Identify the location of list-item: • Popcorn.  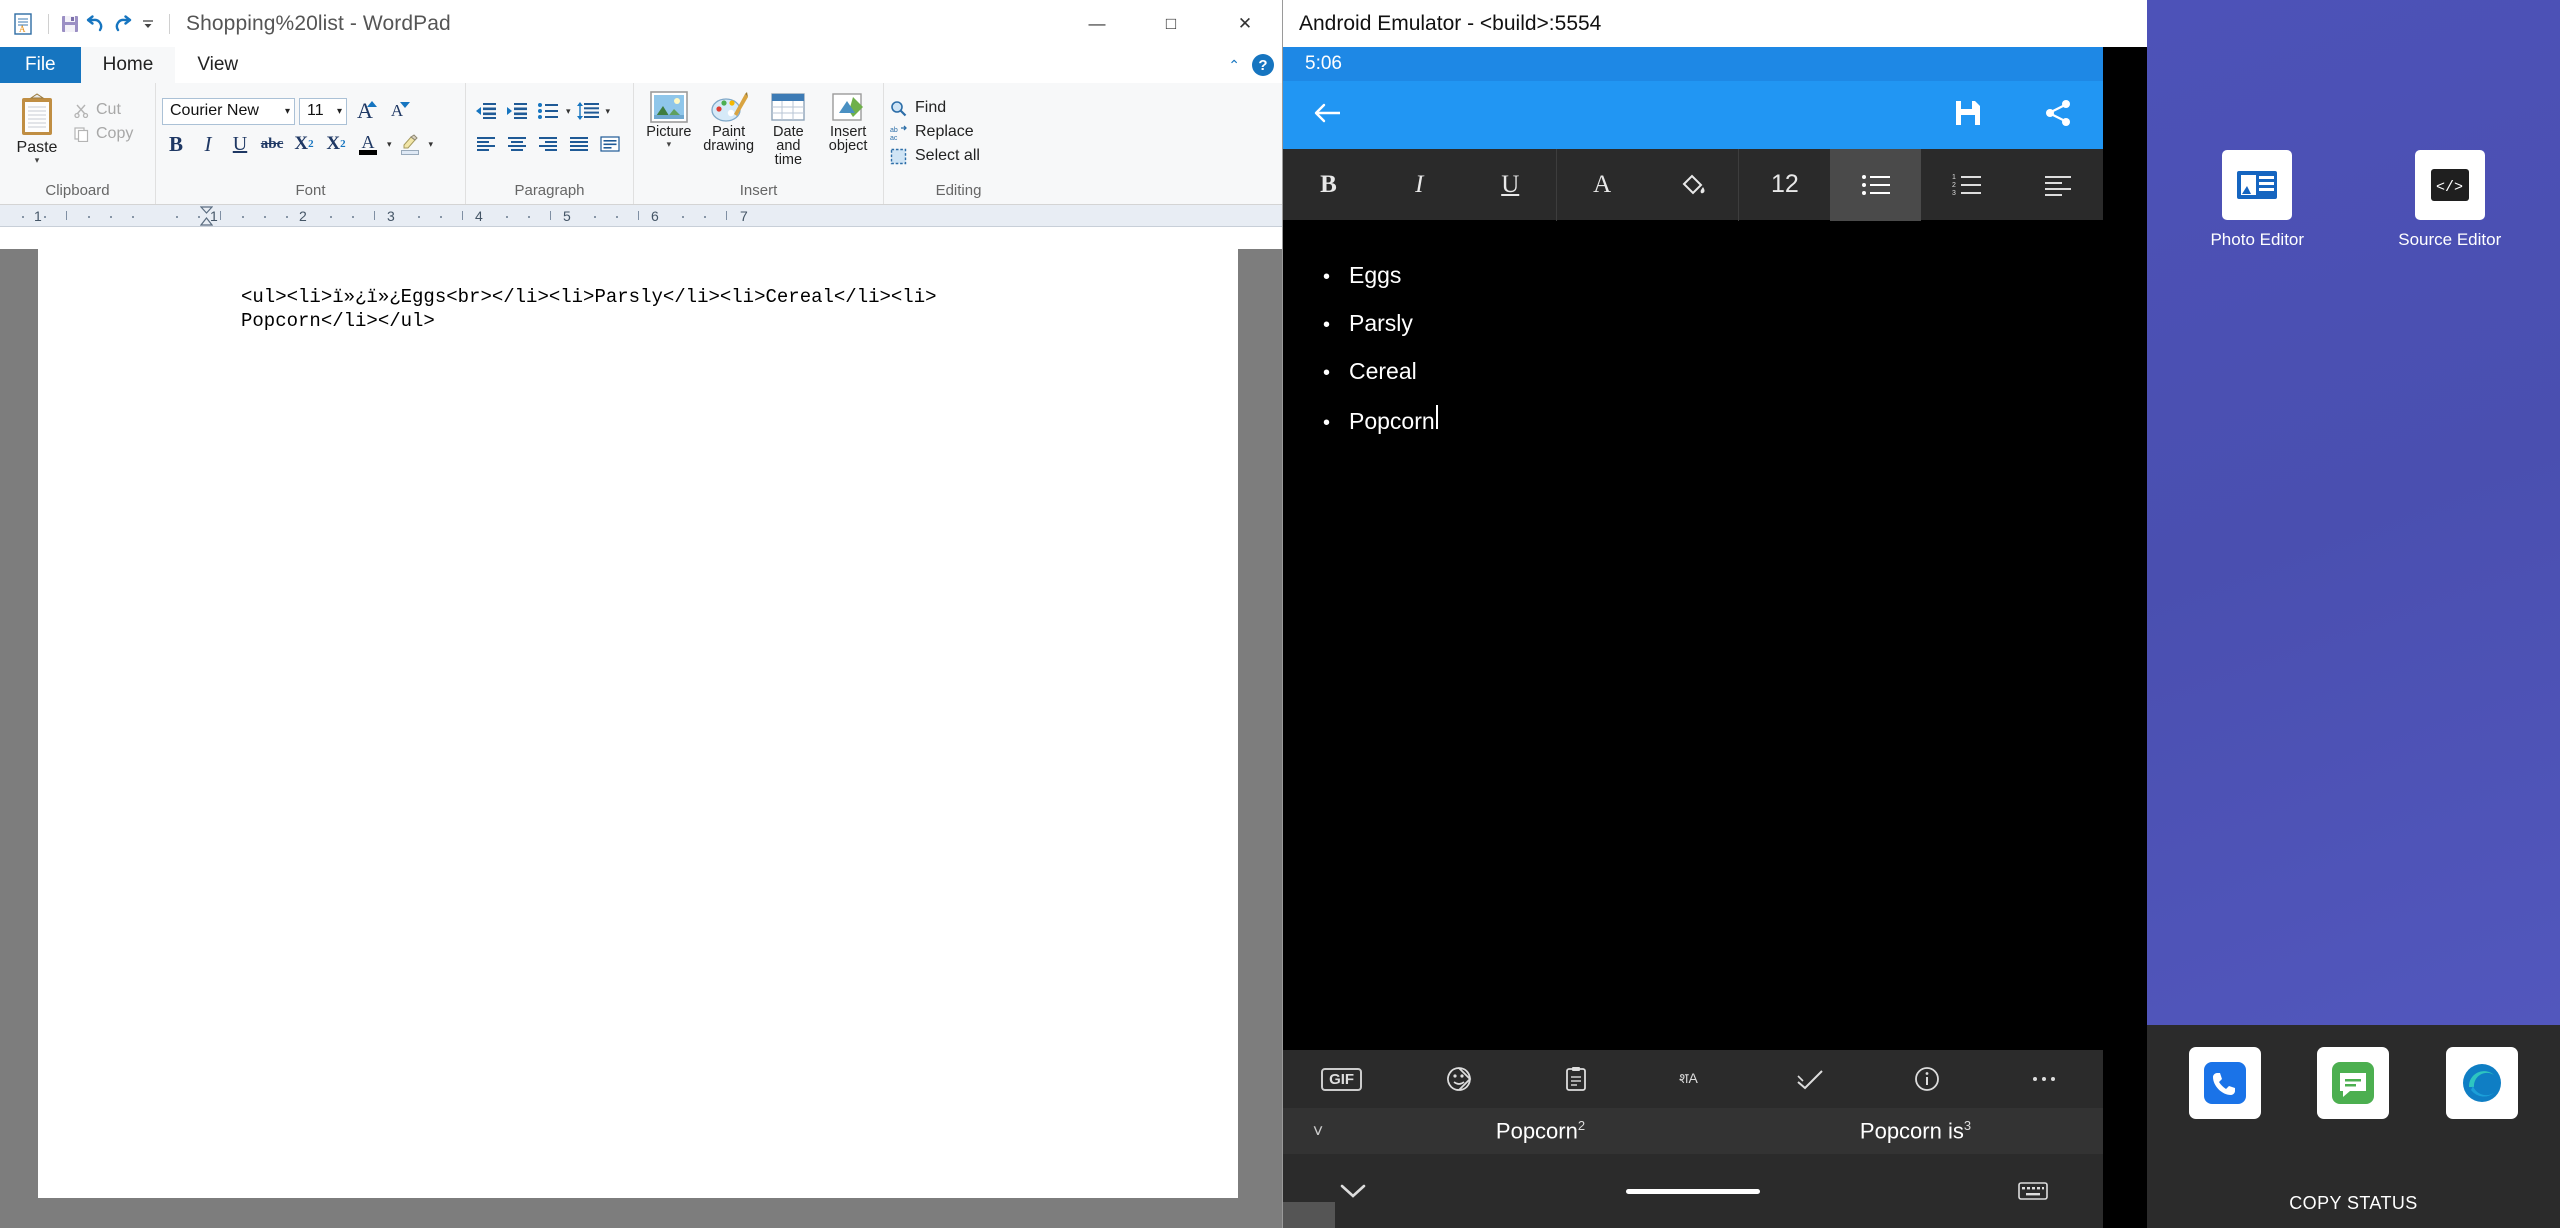
(1713, 421).